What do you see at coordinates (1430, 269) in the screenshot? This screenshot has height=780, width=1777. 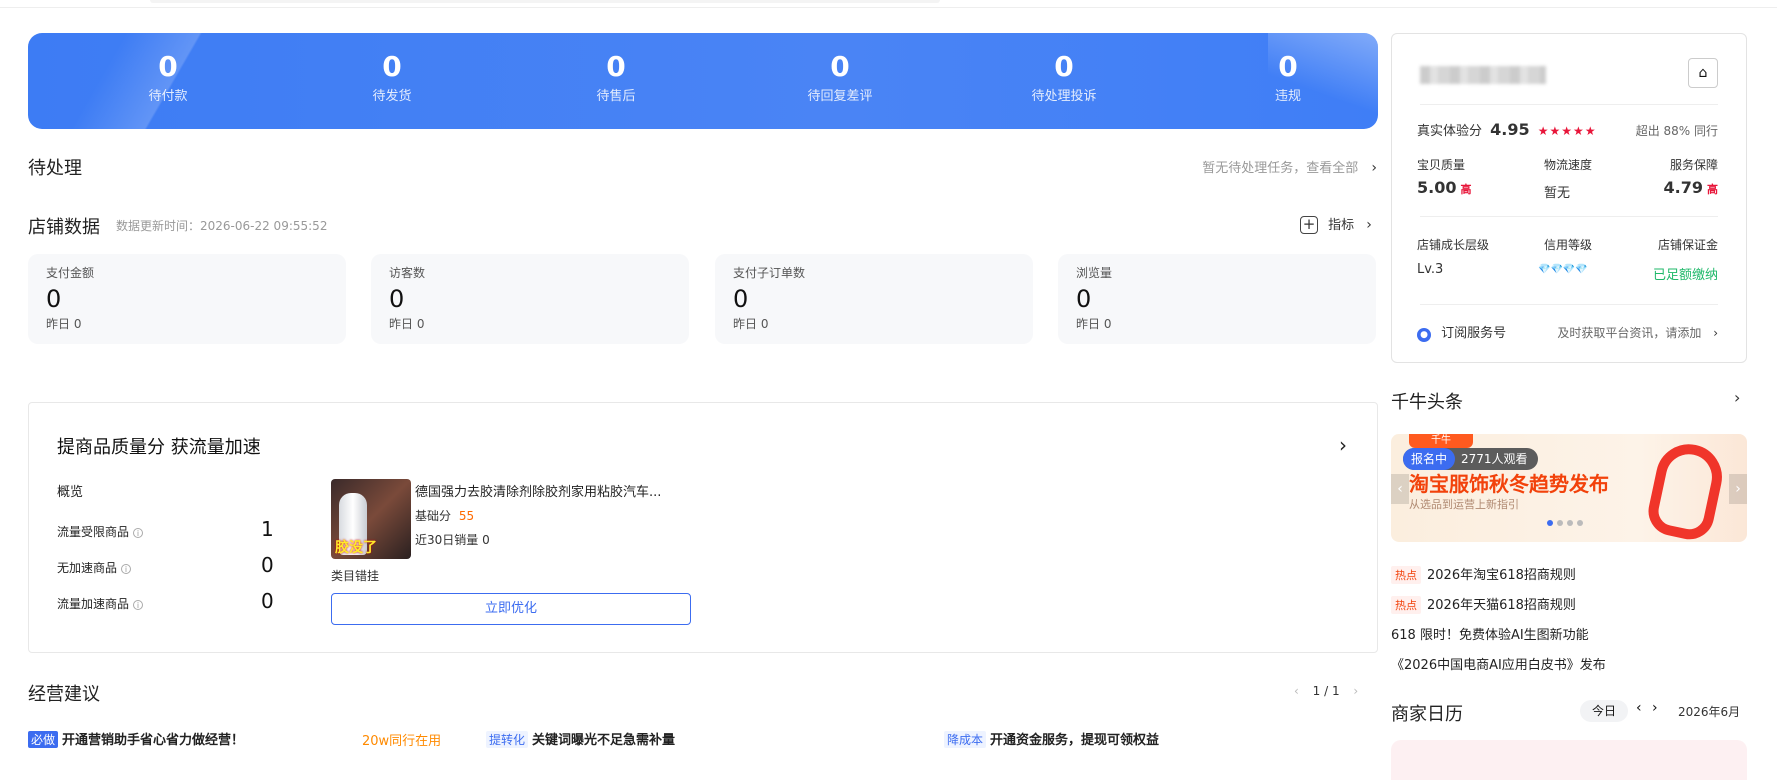 I see `level-value: Lv.3` at bounding box center [1430, 269].